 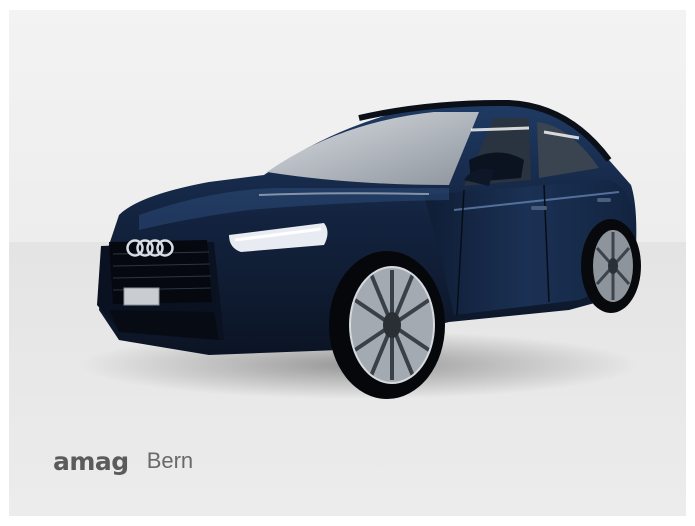 What do you see at coordinates (170, 460) in the screenshot?
I see `dealer-location: Bern` at bounding box center [170, 460].